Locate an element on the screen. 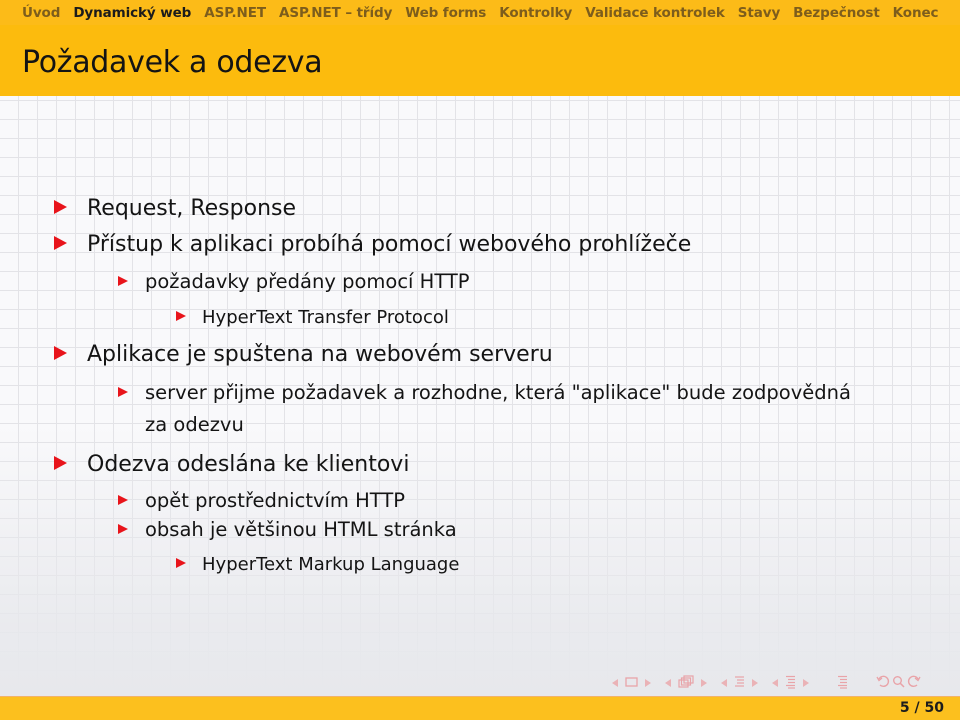  bullet-item: HyperText Markup Language is located at coordinates (317, 564).